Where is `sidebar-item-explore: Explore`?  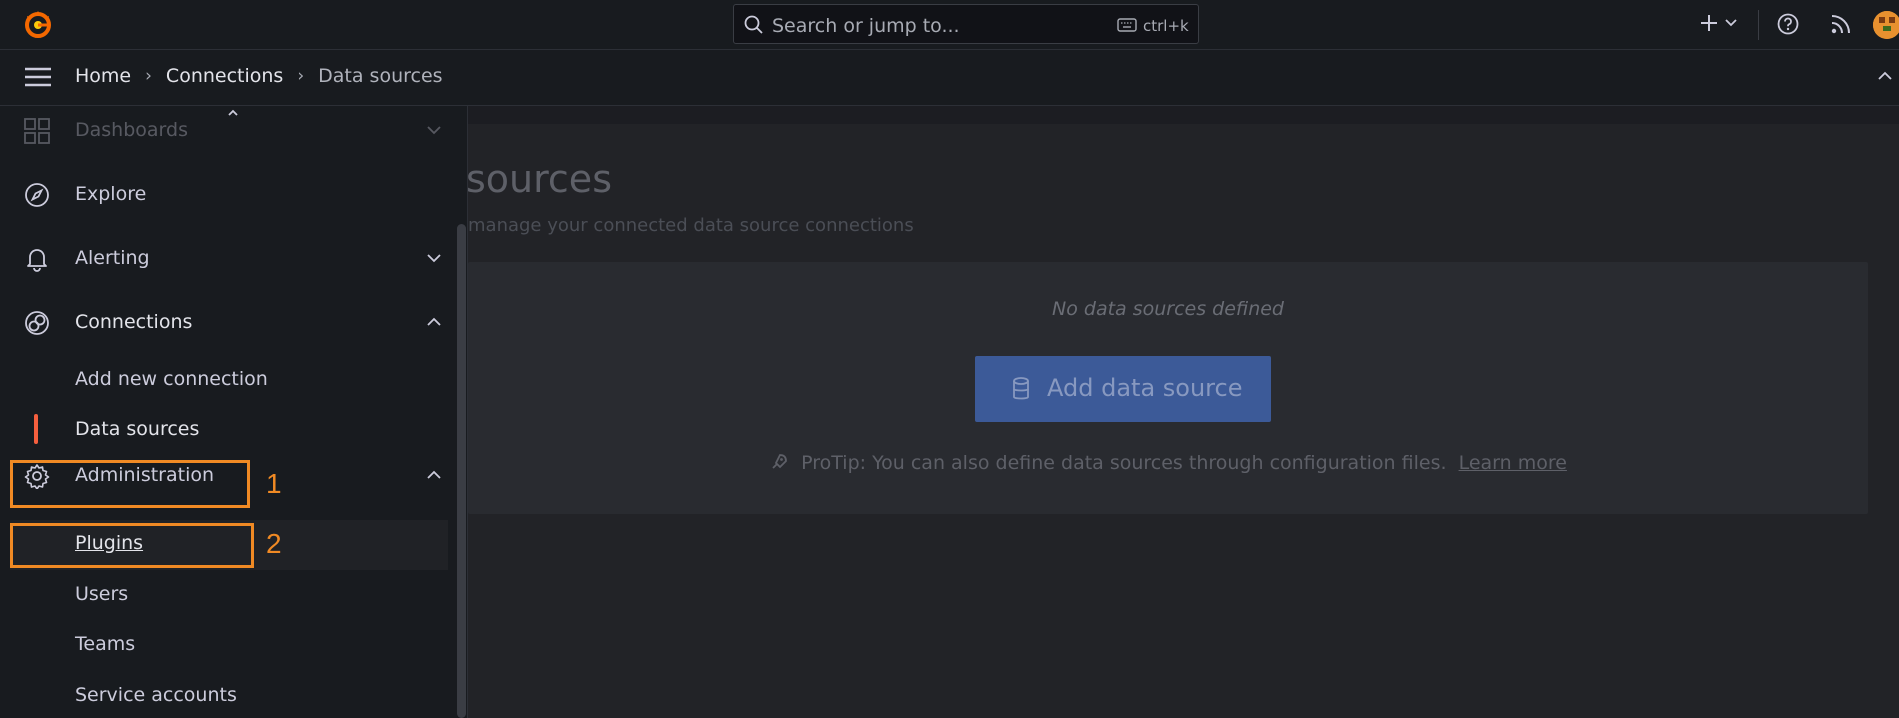
sidebar-item-explore: Explore is located at coordinates (224, 195).